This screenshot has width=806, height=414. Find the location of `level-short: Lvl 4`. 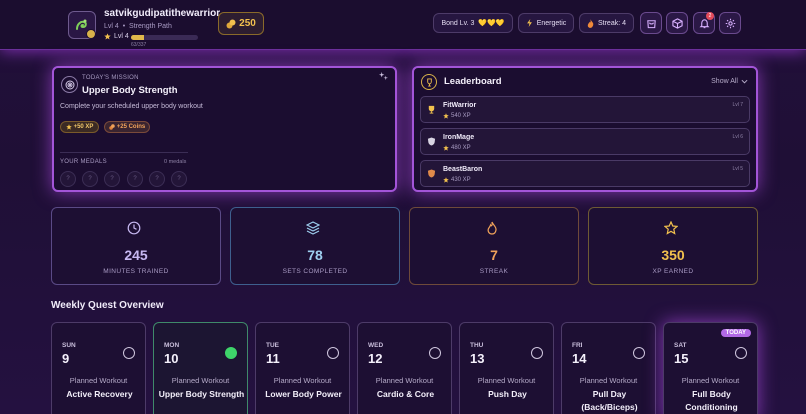

level-short: Lvl 4 is located at coordinates (121, 36).